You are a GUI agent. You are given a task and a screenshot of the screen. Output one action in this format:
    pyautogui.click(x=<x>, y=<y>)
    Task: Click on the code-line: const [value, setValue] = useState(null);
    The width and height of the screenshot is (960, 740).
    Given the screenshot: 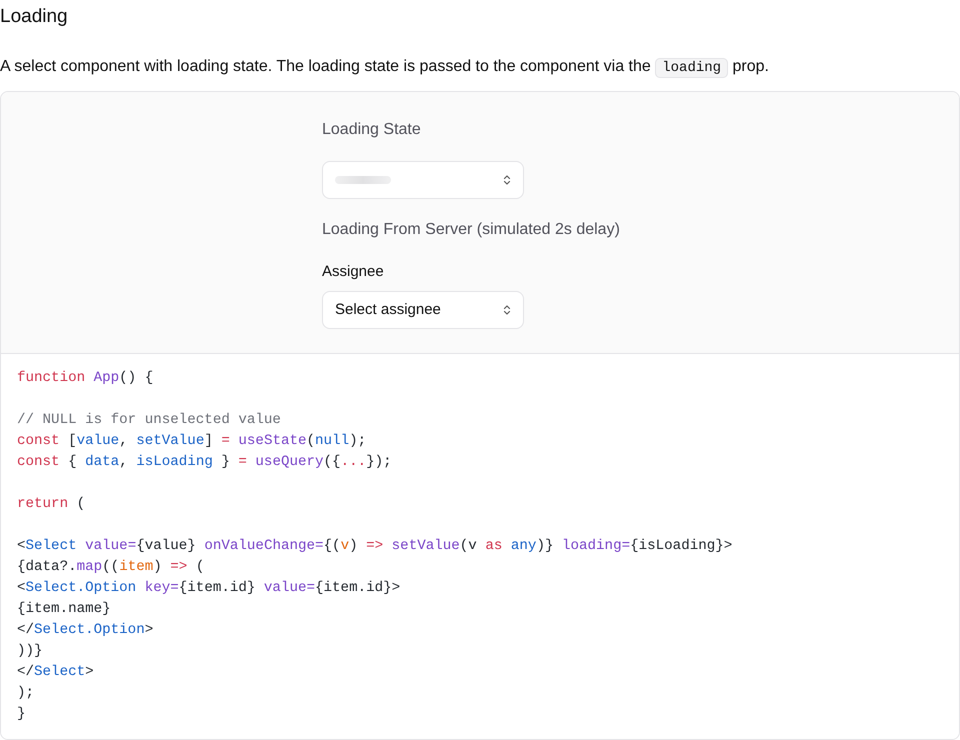 What is the action you would take?
    pyautogui.click(x=192, y=442)
    